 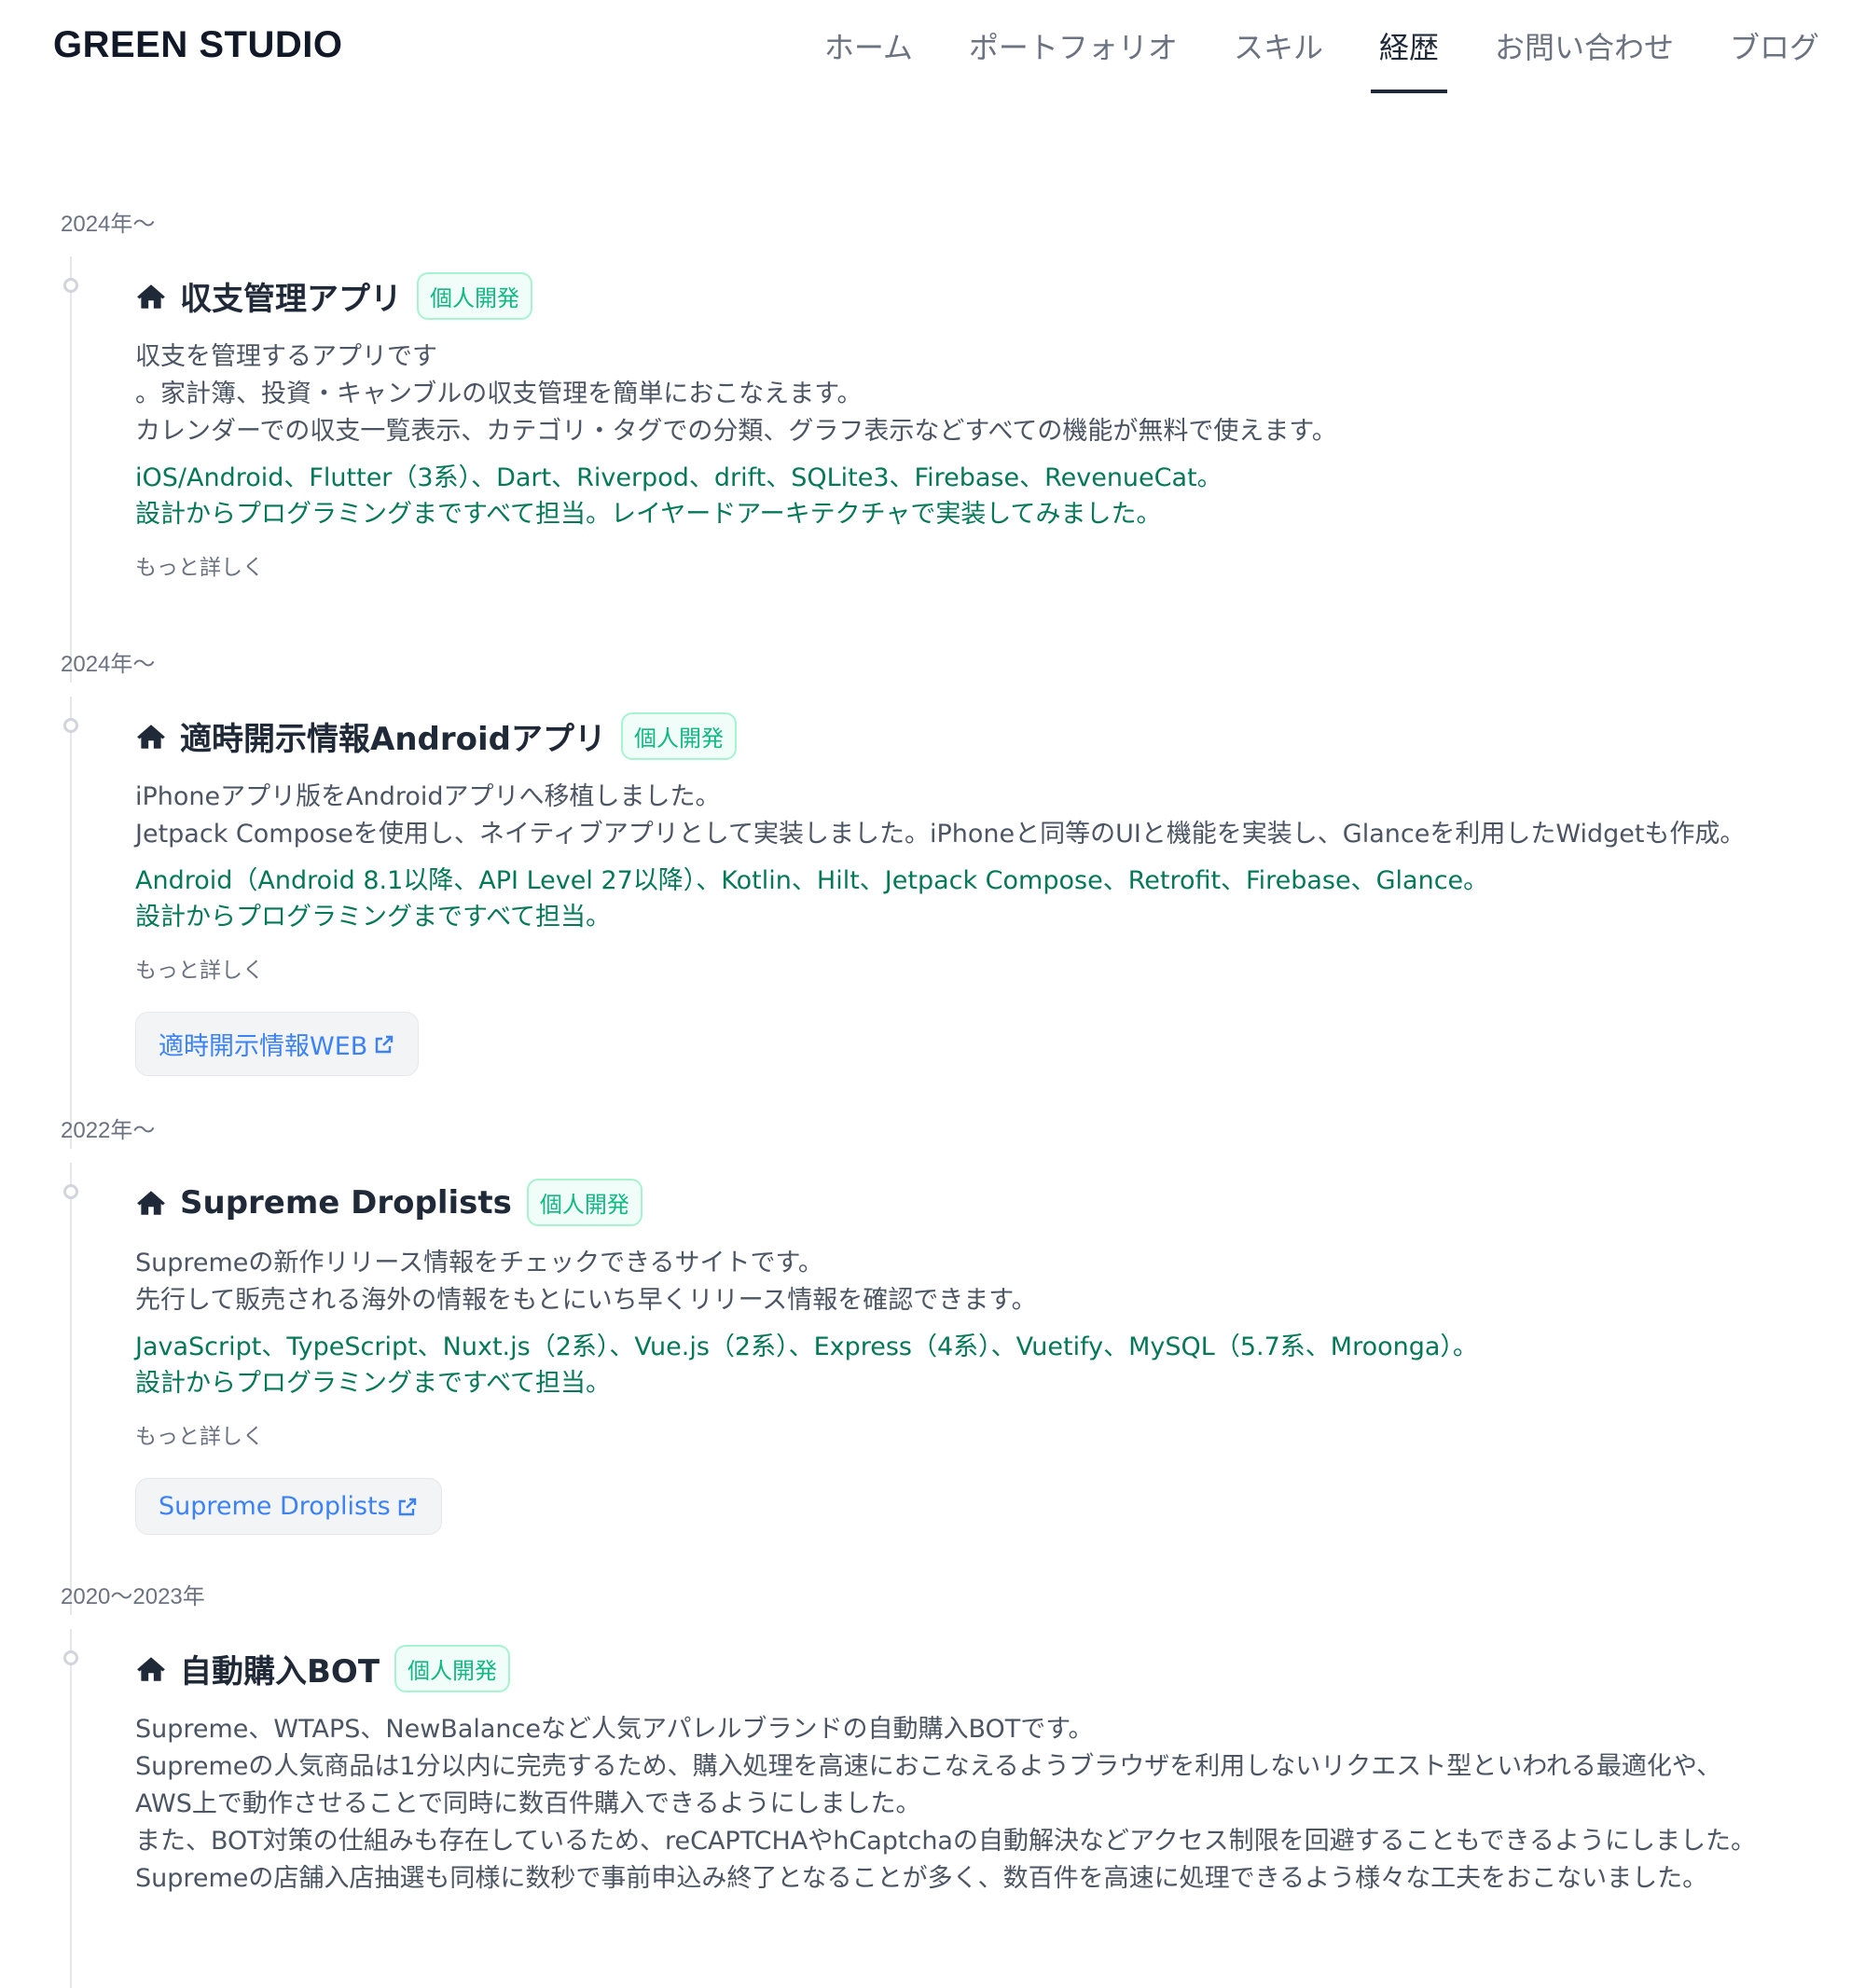 I want to click on entry-title: 自動購入BOT, so click(x=280, y=1672).